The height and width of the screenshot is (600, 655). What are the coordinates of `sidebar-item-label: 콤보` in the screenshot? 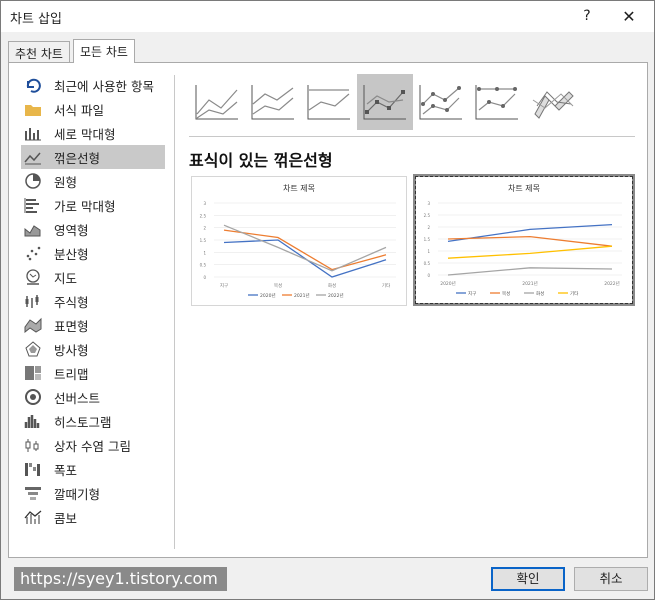 It's located at (66, 518).